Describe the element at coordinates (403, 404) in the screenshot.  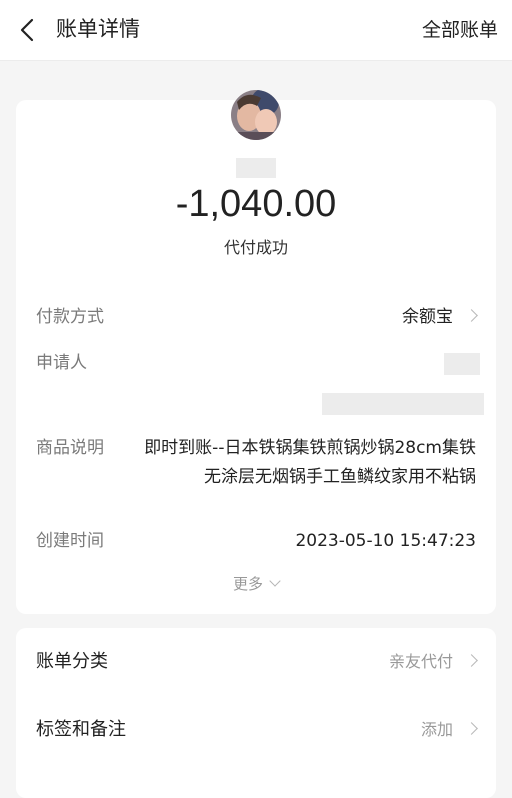
I see `applicant-account-redacted` at that location.